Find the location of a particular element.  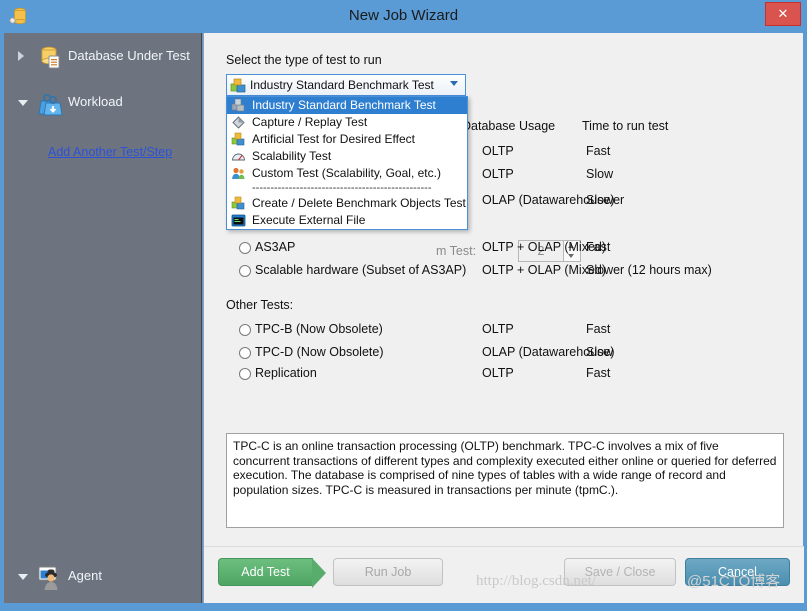

table-row: Replication OLTP Fast is located at coordinates (506, 375).